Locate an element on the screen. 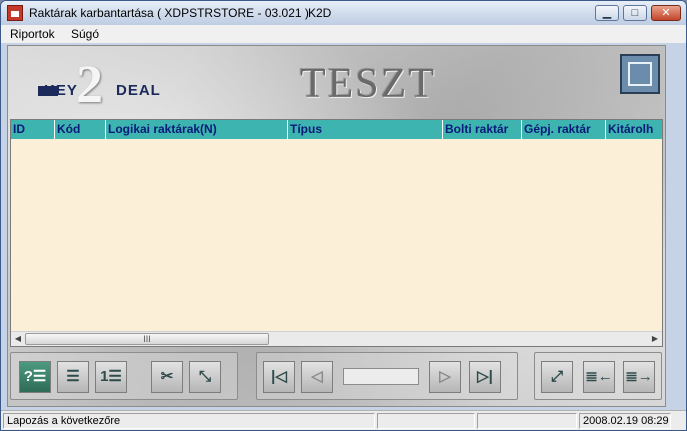  tools-icon: ✂ is located at coordinates (167, 376).